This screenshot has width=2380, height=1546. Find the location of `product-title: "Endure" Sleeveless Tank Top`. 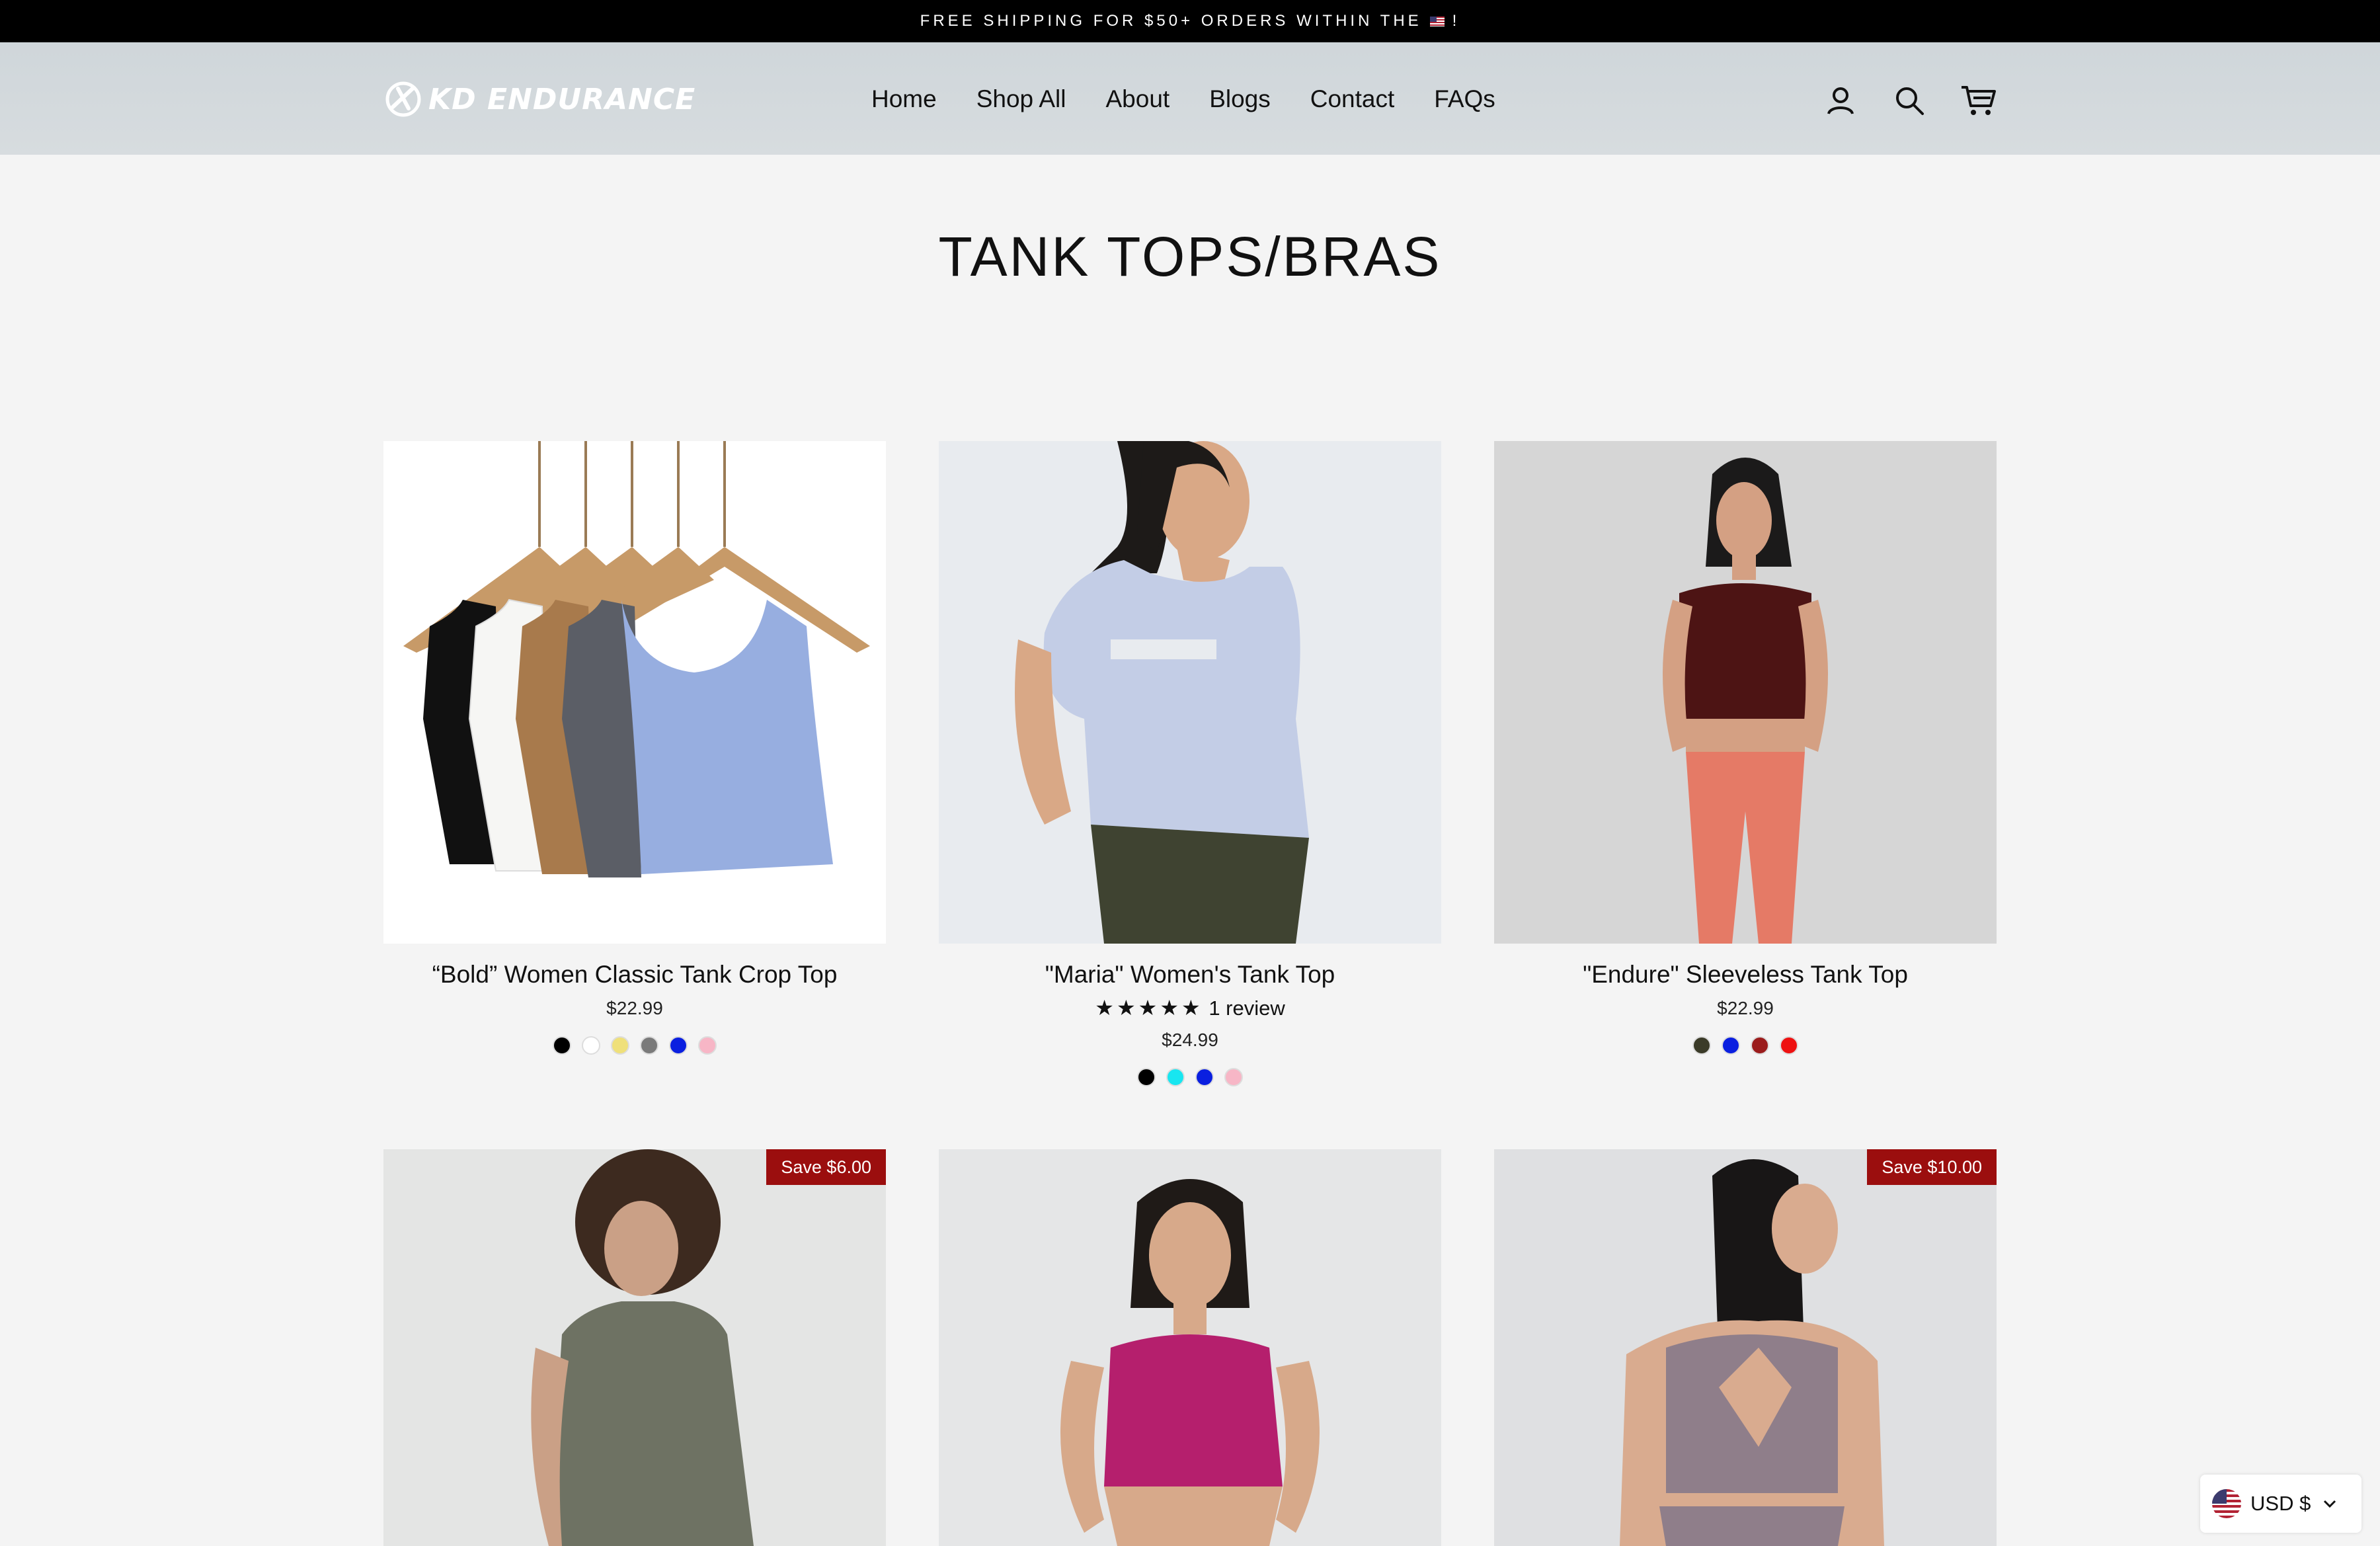

product-title: "Endure" Sleeveless Tank Top is located at coordinates (1745, 975).